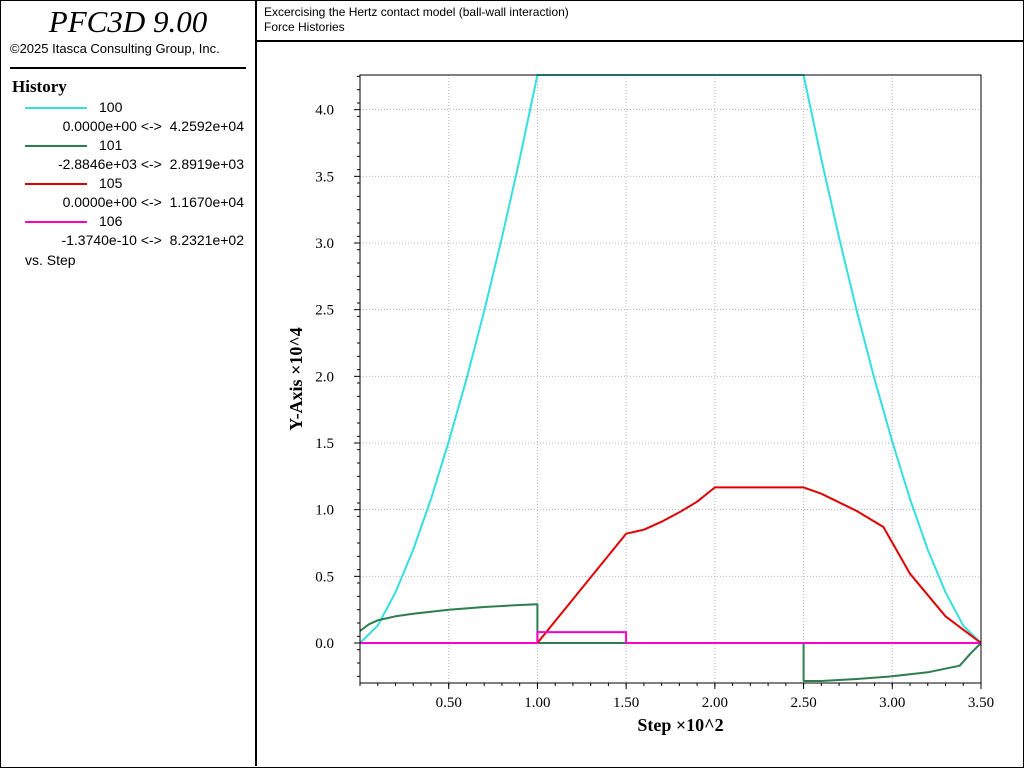 The width and height of the screenshot is (1024, 771). Describe the element at coordinates (324, 244) in the screenshot. I see `y-tick-label: 3.0` at that location.